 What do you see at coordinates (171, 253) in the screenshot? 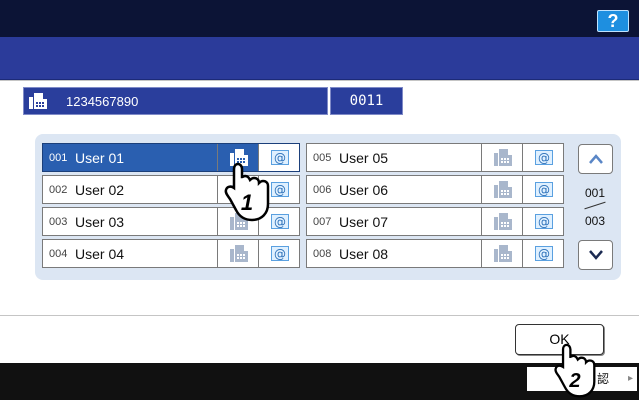
I see `address-row: 004 User 04 @` at bounding box center [171, 253].